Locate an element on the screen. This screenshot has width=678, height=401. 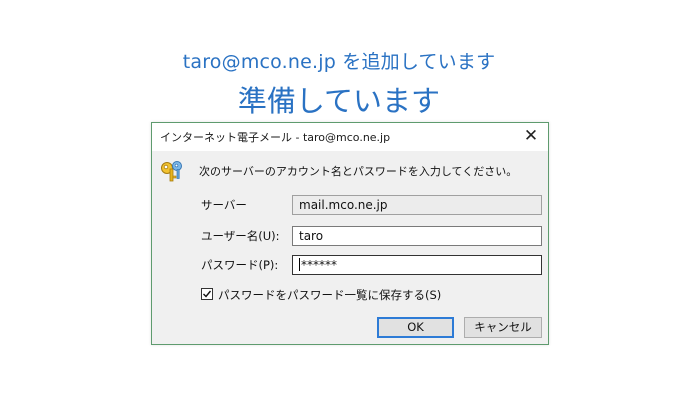
dialog-titlebar: インターネット電子メール - taro@mco.ne.jp ✕ is located at coordinates (350, 137).